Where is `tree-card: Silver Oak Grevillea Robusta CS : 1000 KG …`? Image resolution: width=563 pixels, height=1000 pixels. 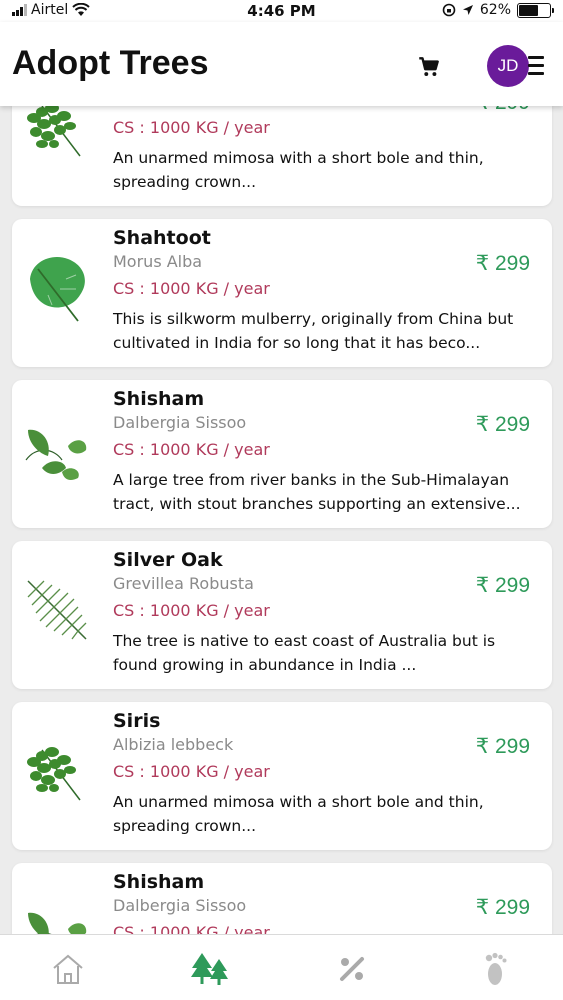 tree-card: Silver Oak Grevillea Robusta CS : 1000 KG … is located at coordinates (282, 615).